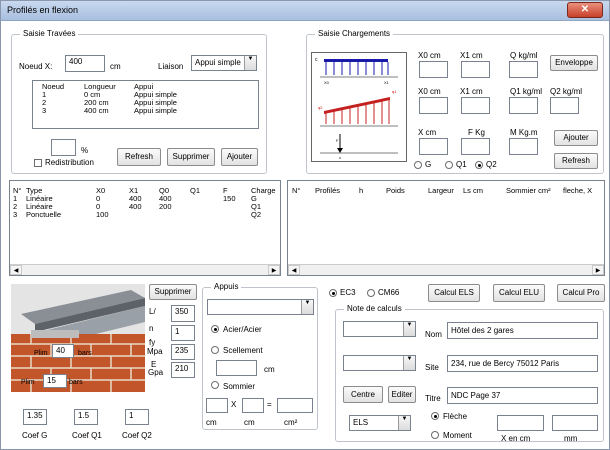 The image size is (610, 450). What do you see at coordinates (361, 190) in the screenshot?
I see `profiles-header-h: h` at bounding box center [361, 190].